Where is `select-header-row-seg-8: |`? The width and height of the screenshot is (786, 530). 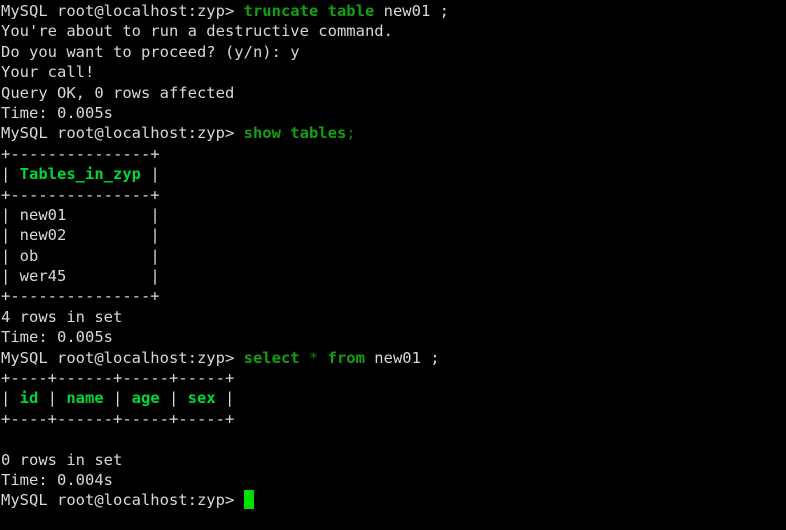
select-header-row-seg-8: | is located at coordinates (225, 398).